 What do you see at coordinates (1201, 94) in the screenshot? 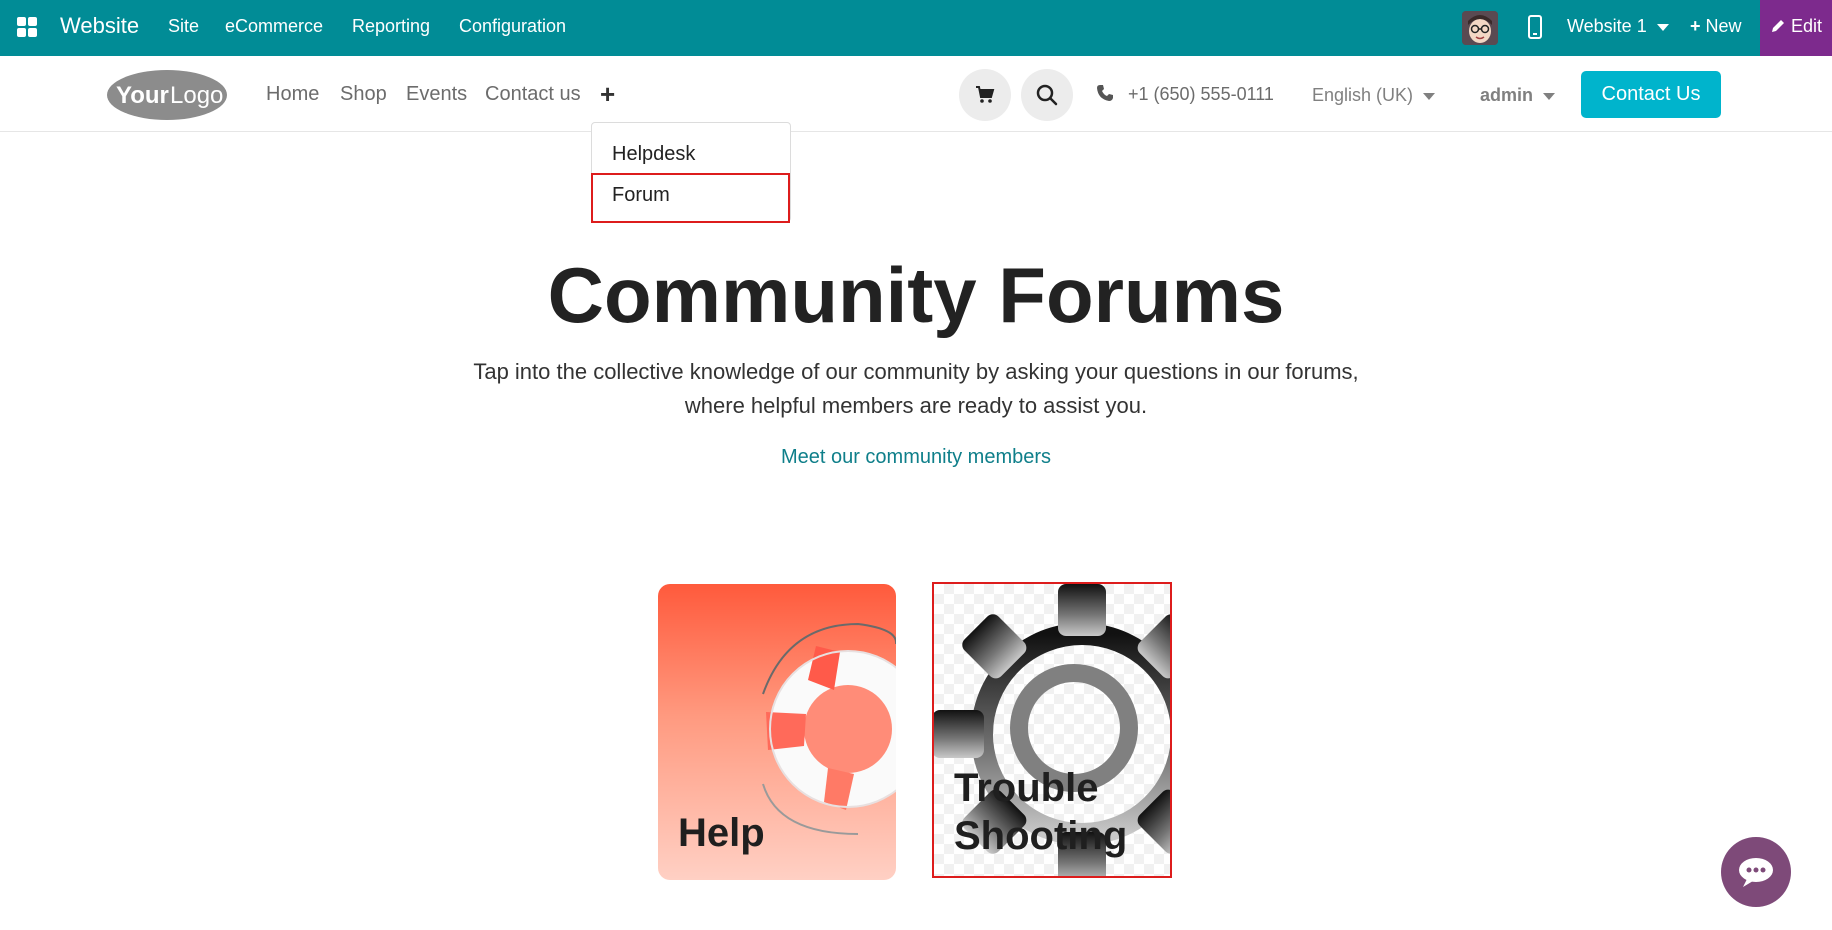
I see `phone-number: +1 (650) 555-0111` at bounding box center [1201, 94].